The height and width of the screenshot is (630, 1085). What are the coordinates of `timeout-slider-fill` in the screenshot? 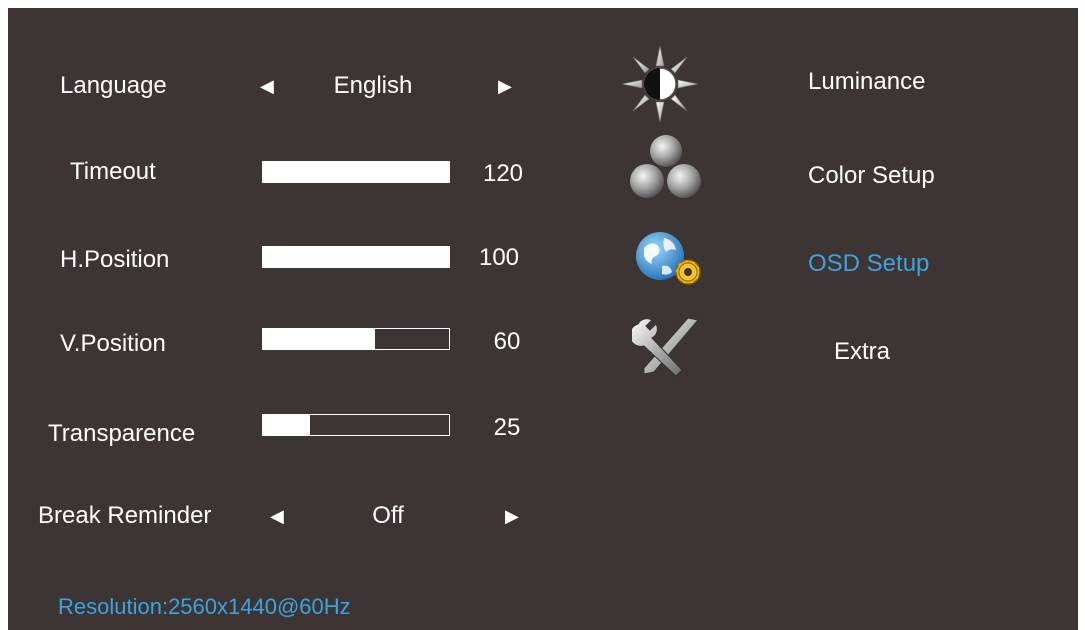 It's located at (356, 172).